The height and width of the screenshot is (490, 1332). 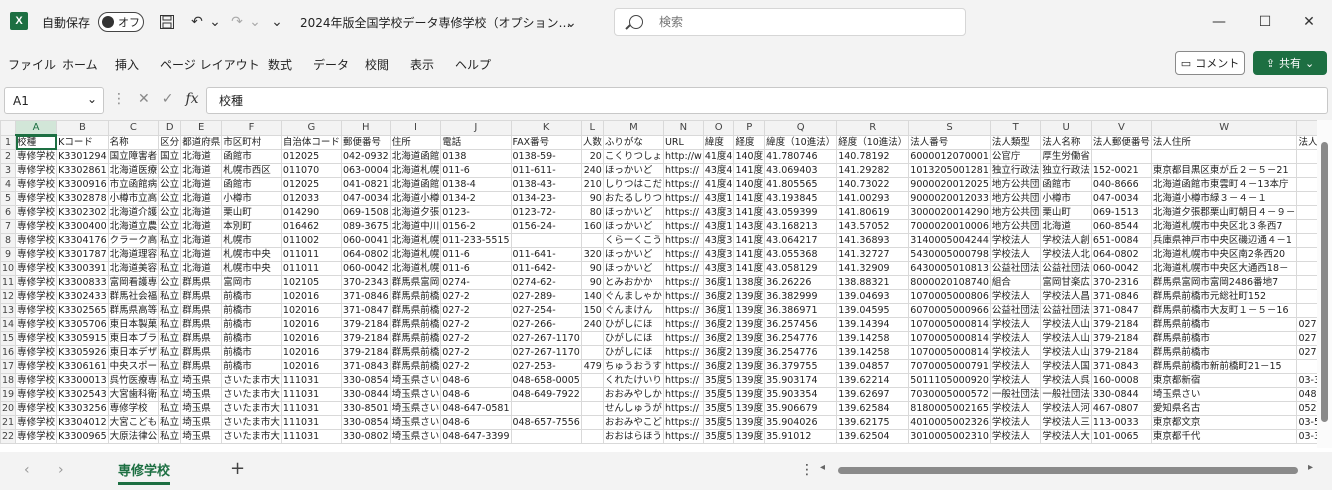 What do you see at coordinates (801, 324) in the screenshot?
I see `cell: 36.257456` at bounding box center [801, 324].